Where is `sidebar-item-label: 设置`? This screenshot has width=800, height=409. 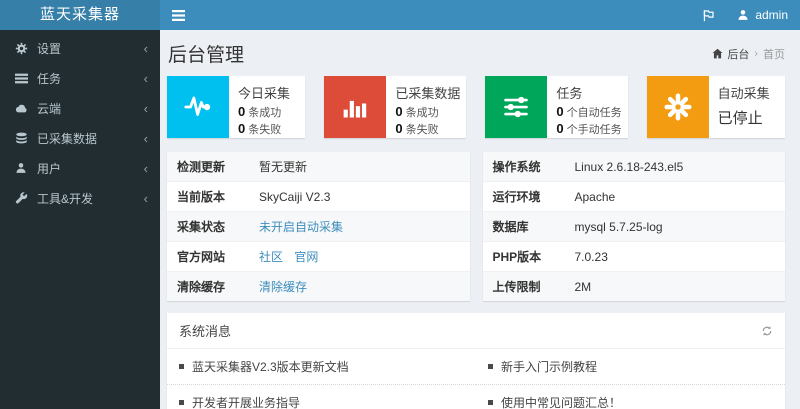 sidebar-item-label: 设置 is located at coordinates (49, 48).